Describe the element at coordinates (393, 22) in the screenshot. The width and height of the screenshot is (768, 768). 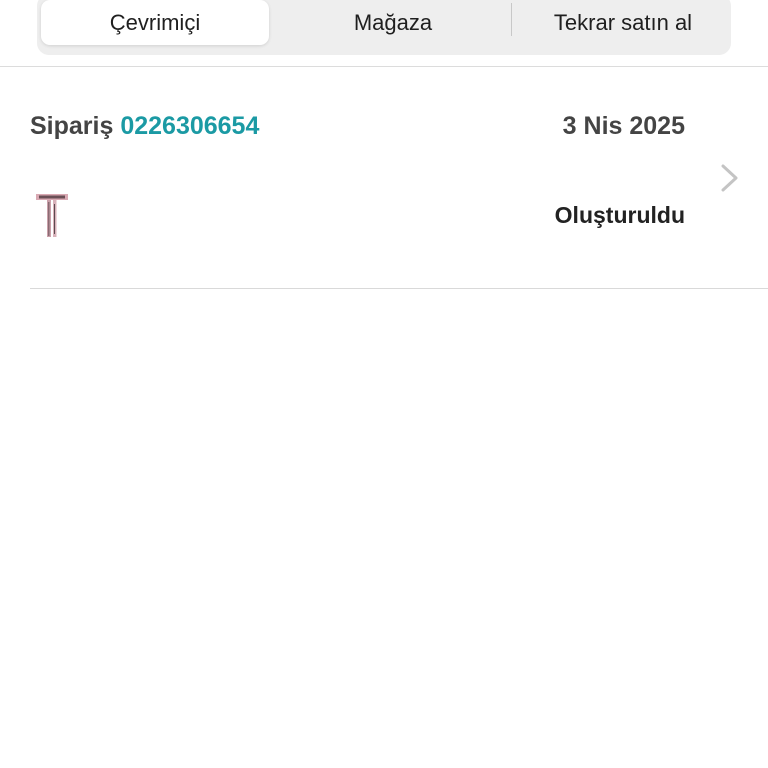
I see `tab-store: Mağaza` at that location.